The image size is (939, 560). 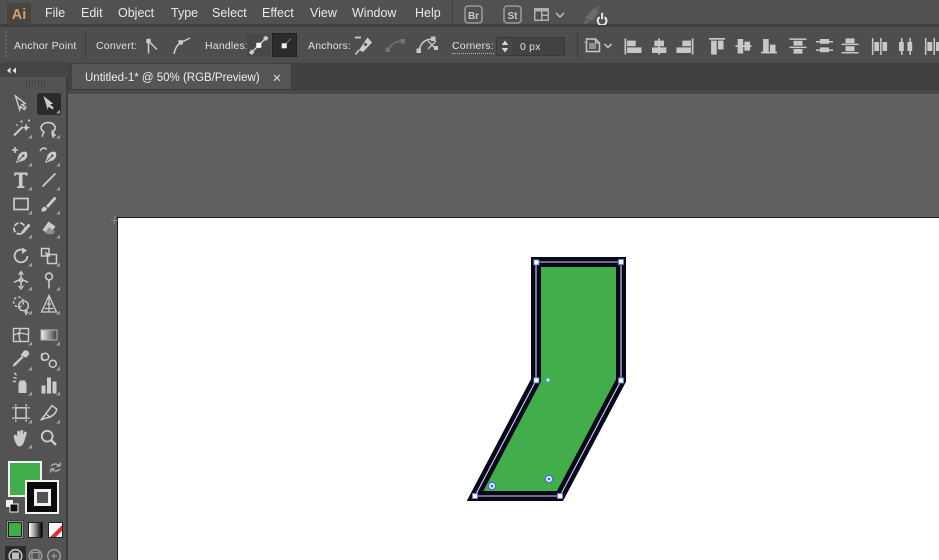 What do you see at coordinates (473, 16) in the screenshot?
I see `svg-text: Br` at bounding box center [473, 16].